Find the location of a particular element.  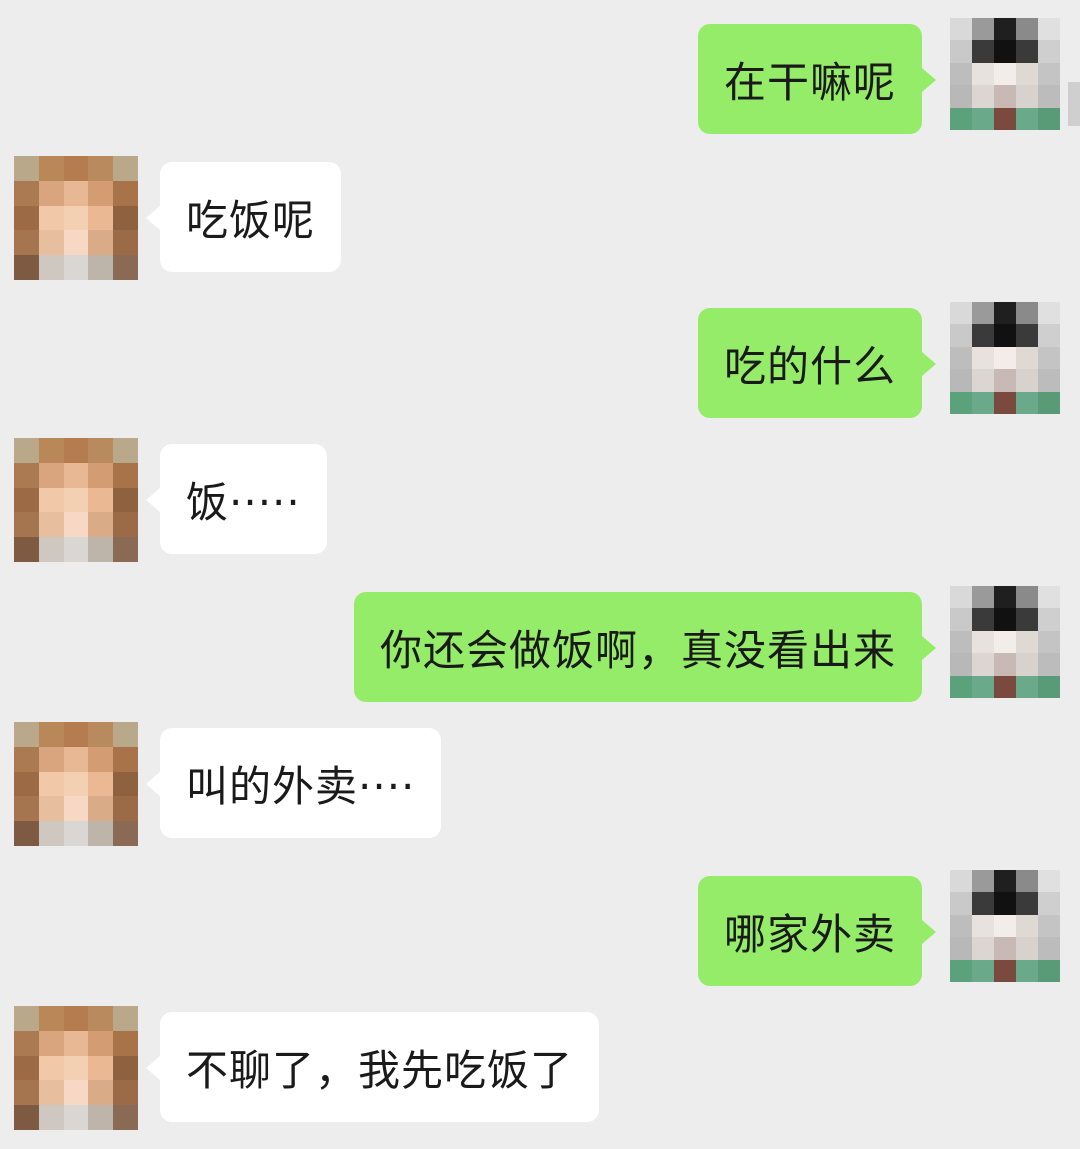

message-row-received: 饭····· is located at coordinates (540, 503).